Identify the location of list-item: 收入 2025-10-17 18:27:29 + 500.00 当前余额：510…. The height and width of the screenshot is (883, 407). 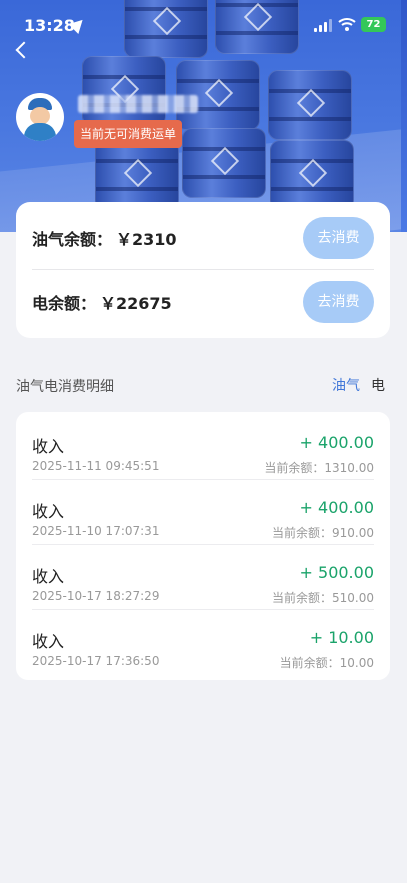
(203, 578).